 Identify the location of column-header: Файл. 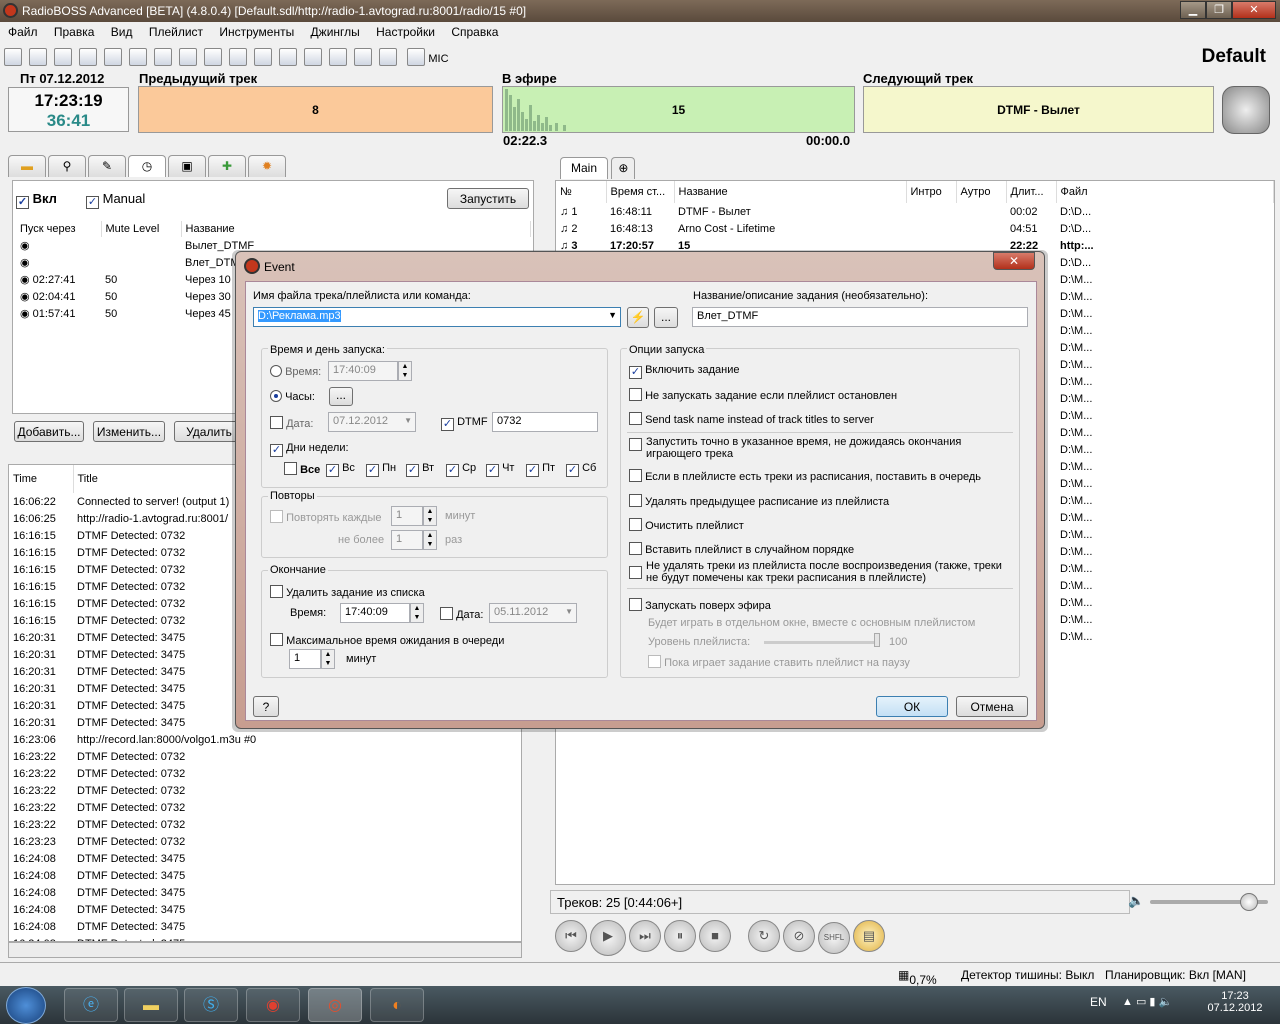
(1165, 192).